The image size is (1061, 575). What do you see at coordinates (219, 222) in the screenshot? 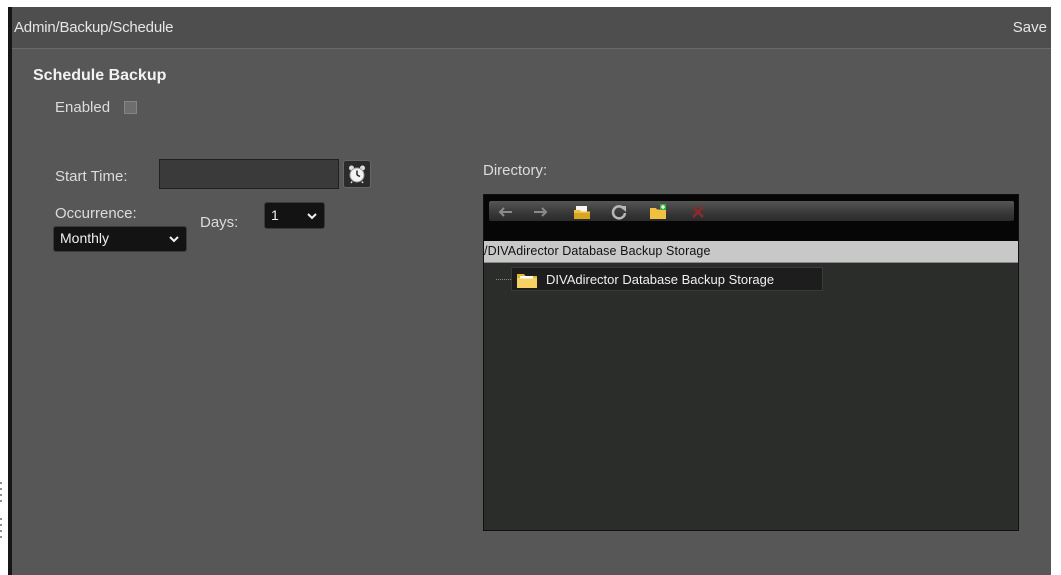
I see `days-label: Days:` at bounding box center [219, 222].